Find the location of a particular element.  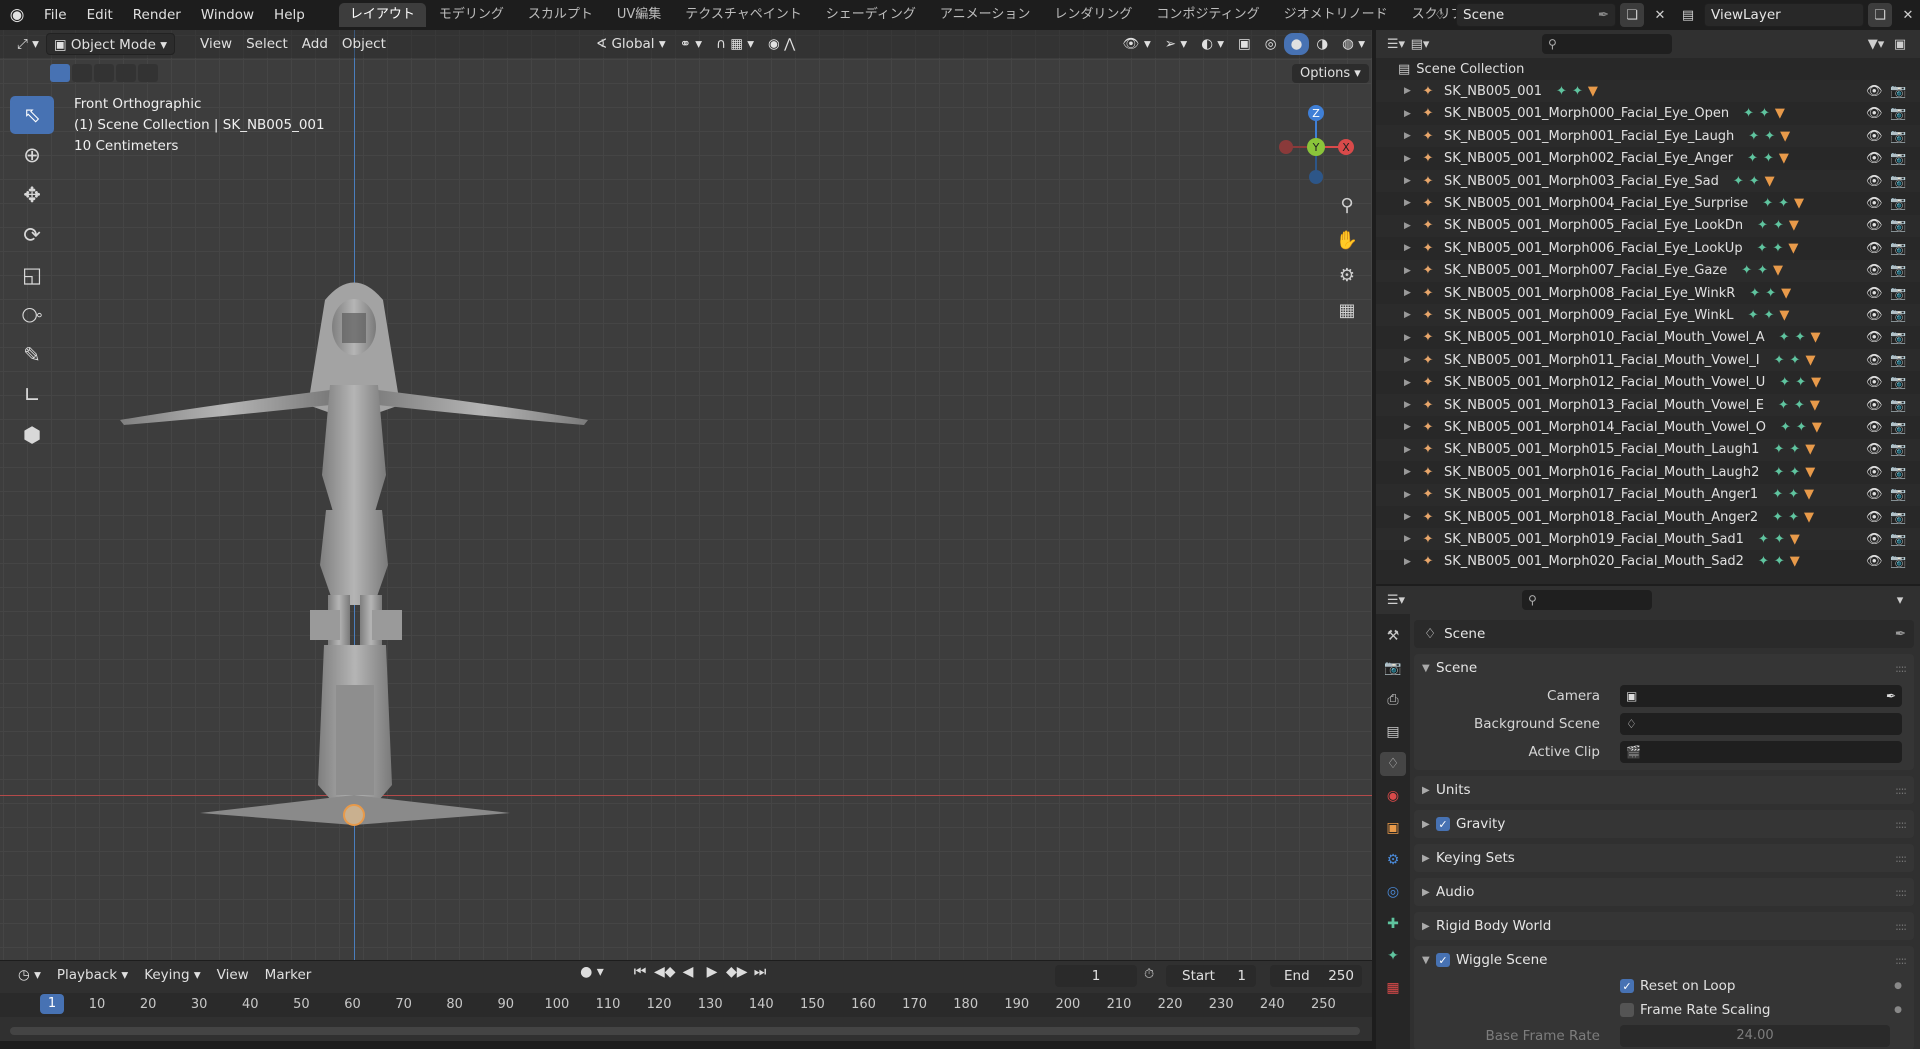

current-frame-field: 1 is located at coordinates (1096, 976).